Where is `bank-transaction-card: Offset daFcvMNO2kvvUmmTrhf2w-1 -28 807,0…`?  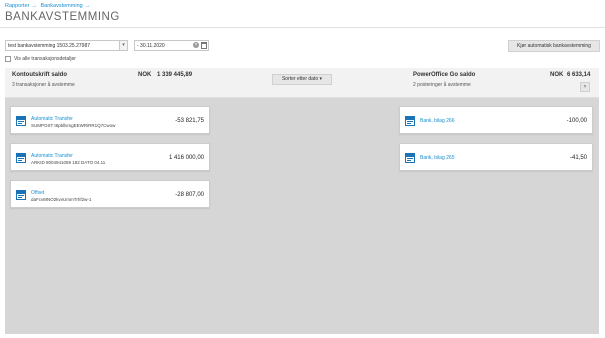 bank-transaction-card: Offset daFcvMNO2kvvUmmTrhf2w-1 -28 807,0… is located at coordinates (110, 194).